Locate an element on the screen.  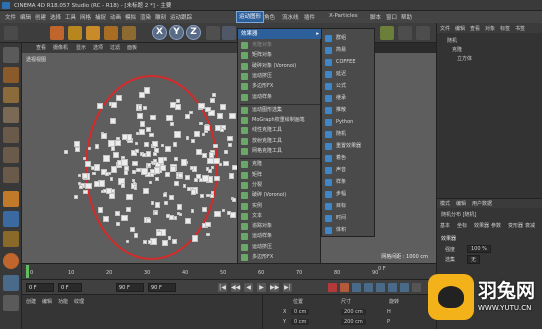
render-view-icon is located at coordinates (229, 33).